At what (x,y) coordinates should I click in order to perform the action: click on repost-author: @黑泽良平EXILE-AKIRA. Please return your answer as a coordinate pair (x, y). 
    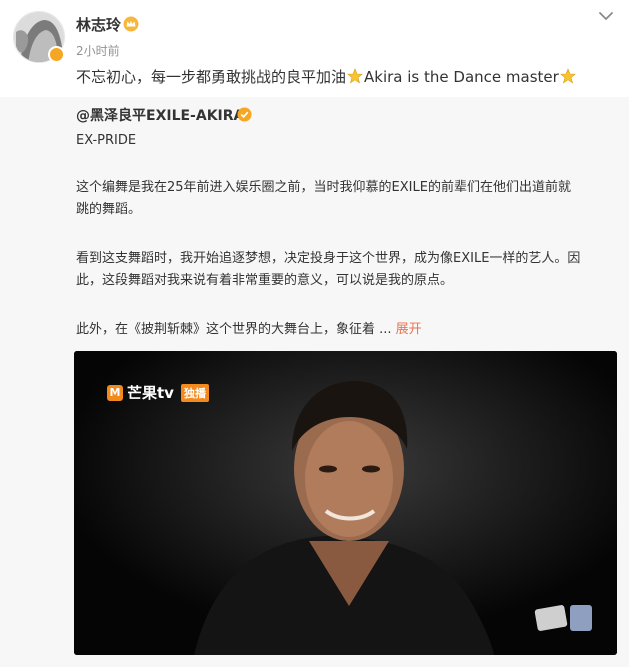
    Looking at the image, I should click on (160, 115).